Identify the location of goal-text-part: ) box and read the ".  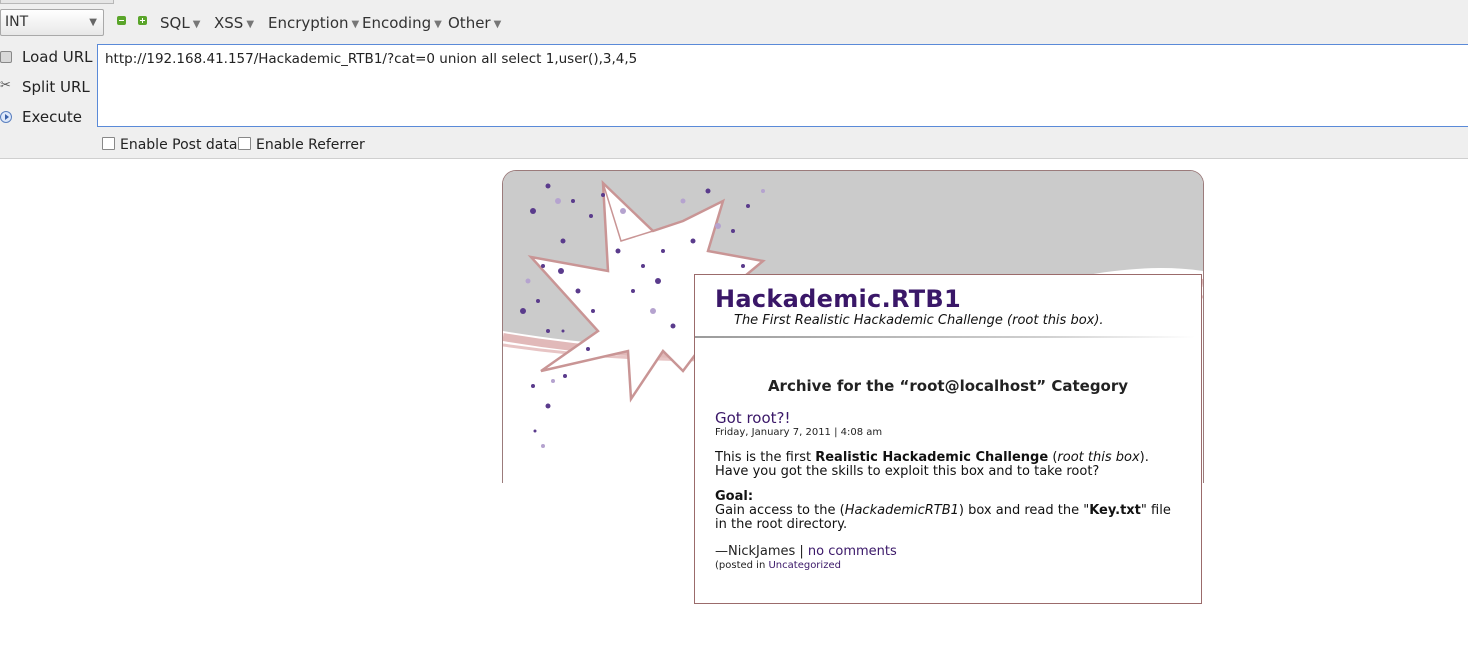
(1024, 510).